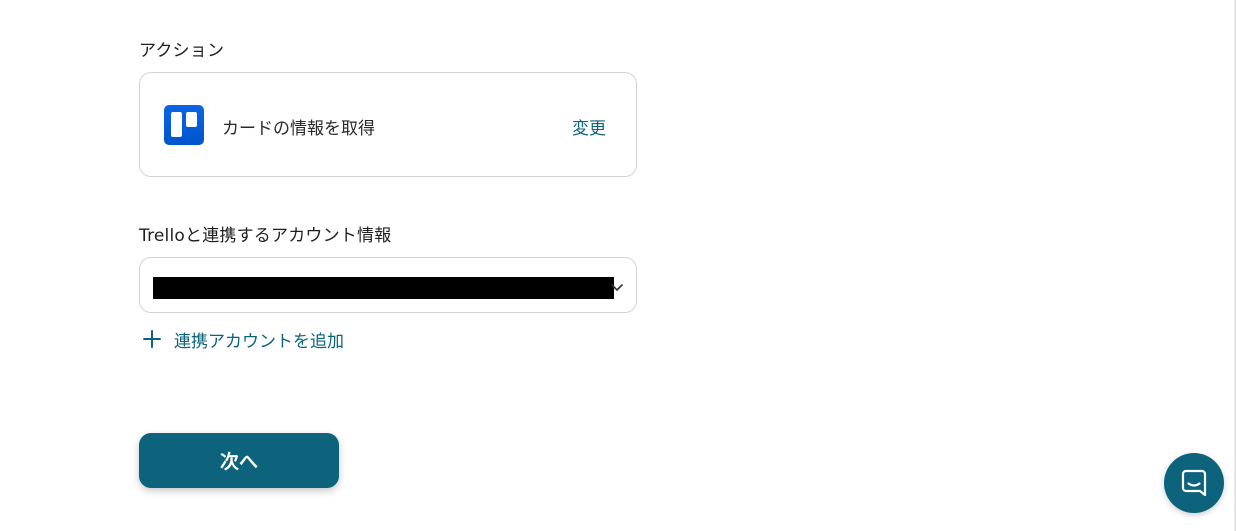 The height and width of the screenshot is (531, 1236). I want to click on account-select, so click(388, 285).